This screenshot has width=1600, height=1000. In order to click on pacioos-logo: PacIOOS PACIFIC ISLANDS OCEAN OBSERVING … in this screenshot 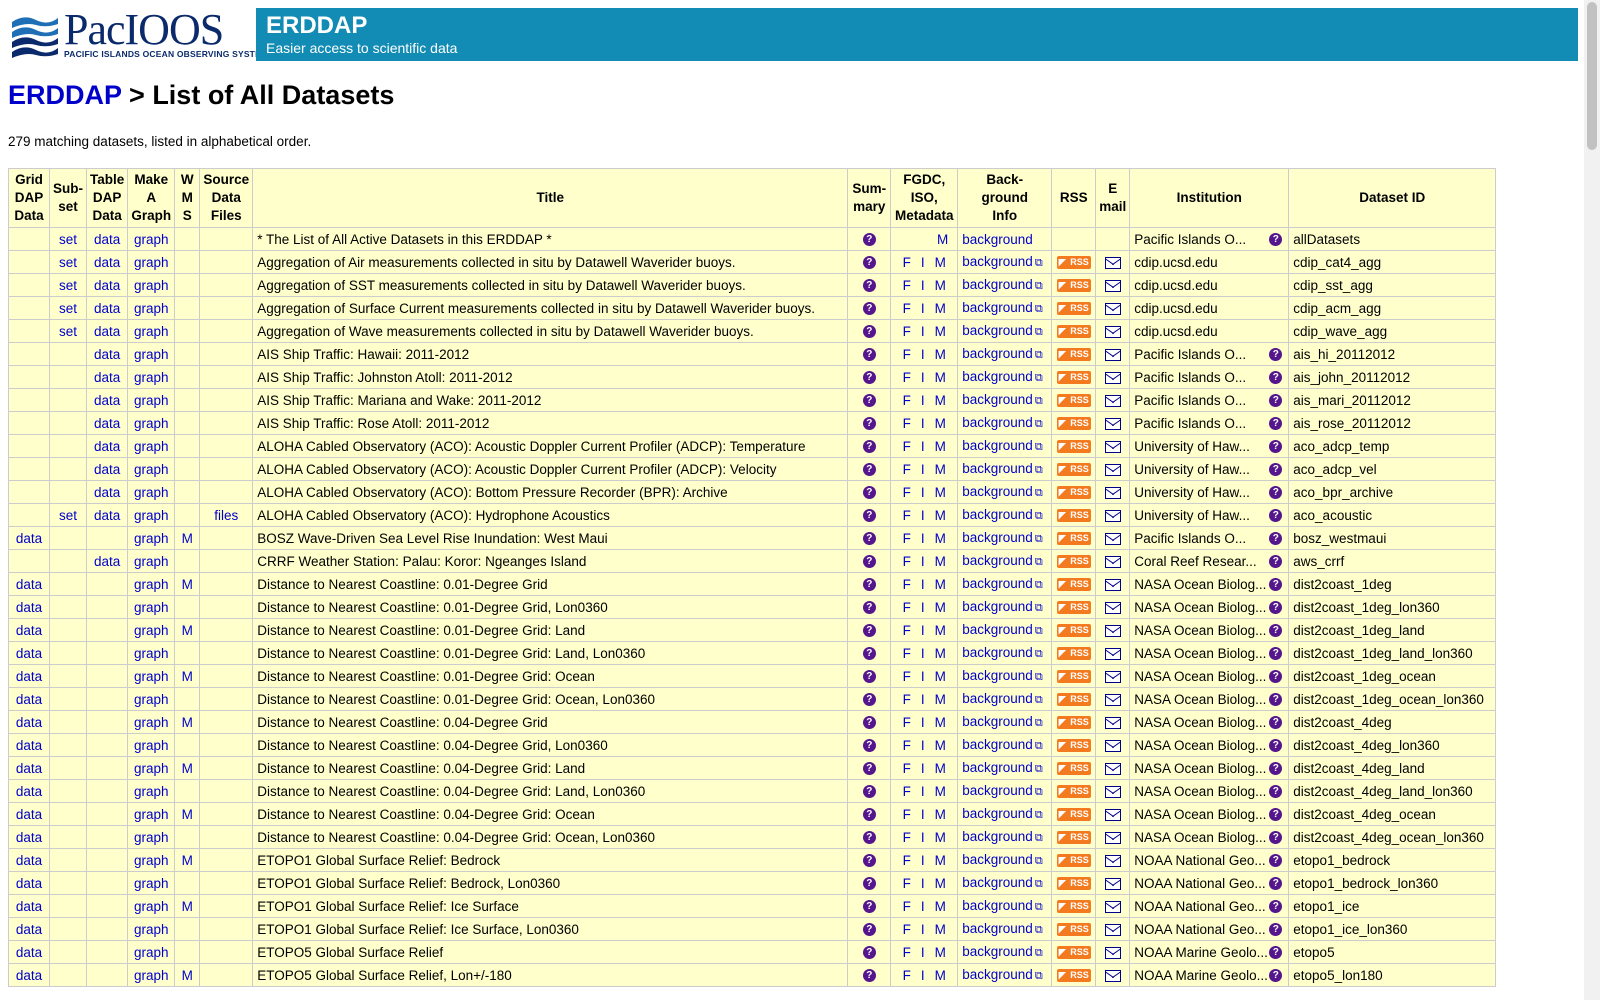, I will do `click(138, 33)`.